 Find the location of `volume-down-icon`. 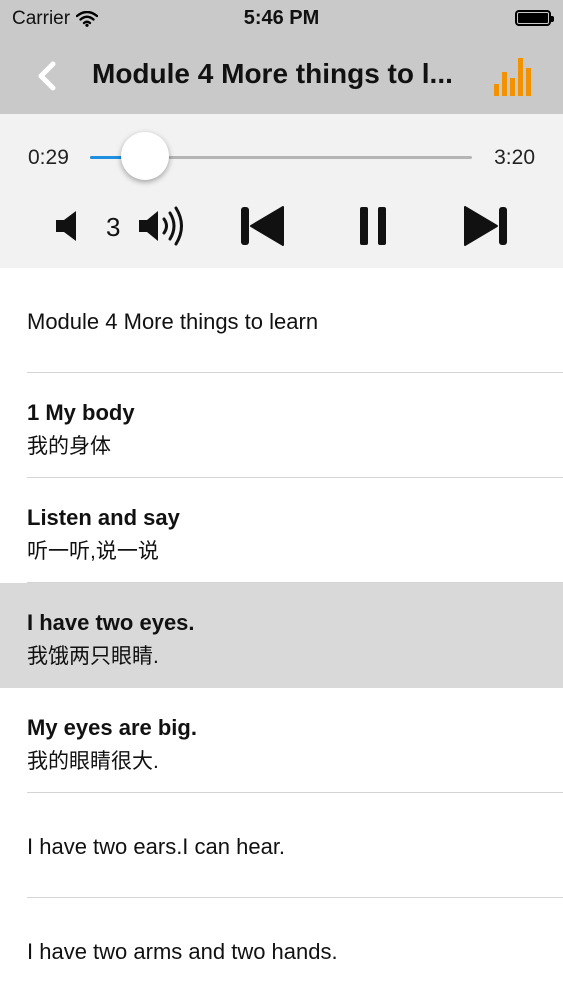

volume-down-icon is located at coordinates (66, 226).